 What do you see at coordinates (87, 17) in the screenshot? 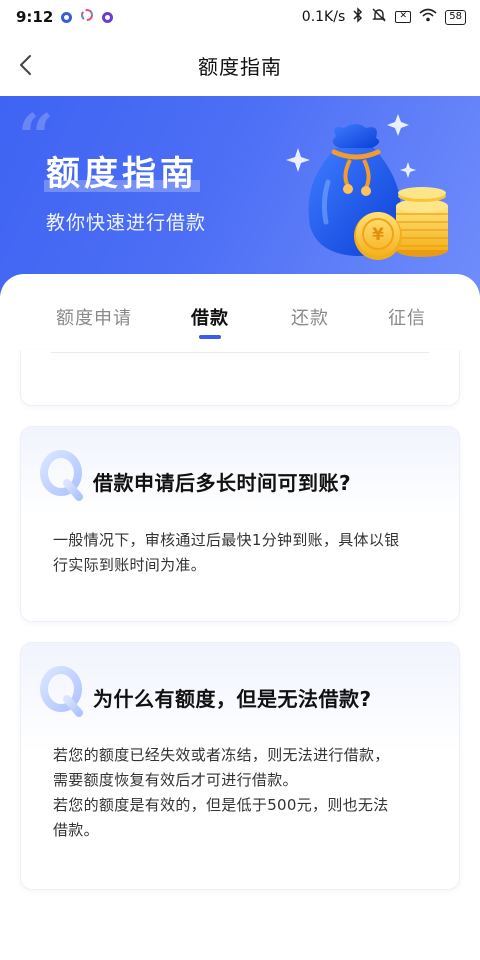
I see `pinwheel-icon` at bounding box center [87, 17].